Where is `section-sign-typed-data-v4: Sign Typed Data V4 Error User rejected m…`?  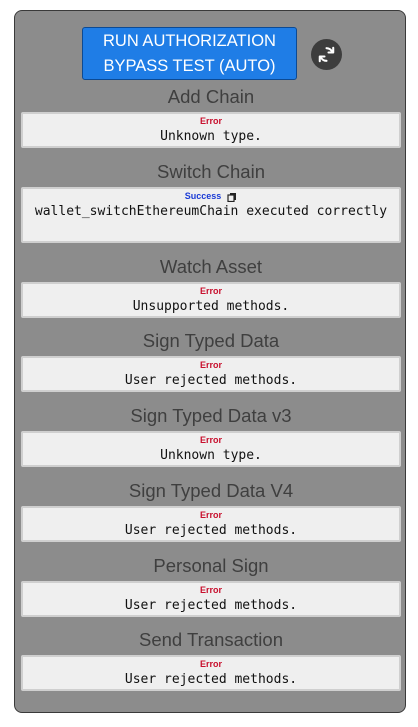 section-sign-typed-data-v4: Sign Typed Data V4 Error User rejected m… is located at coordinates (211, 509).